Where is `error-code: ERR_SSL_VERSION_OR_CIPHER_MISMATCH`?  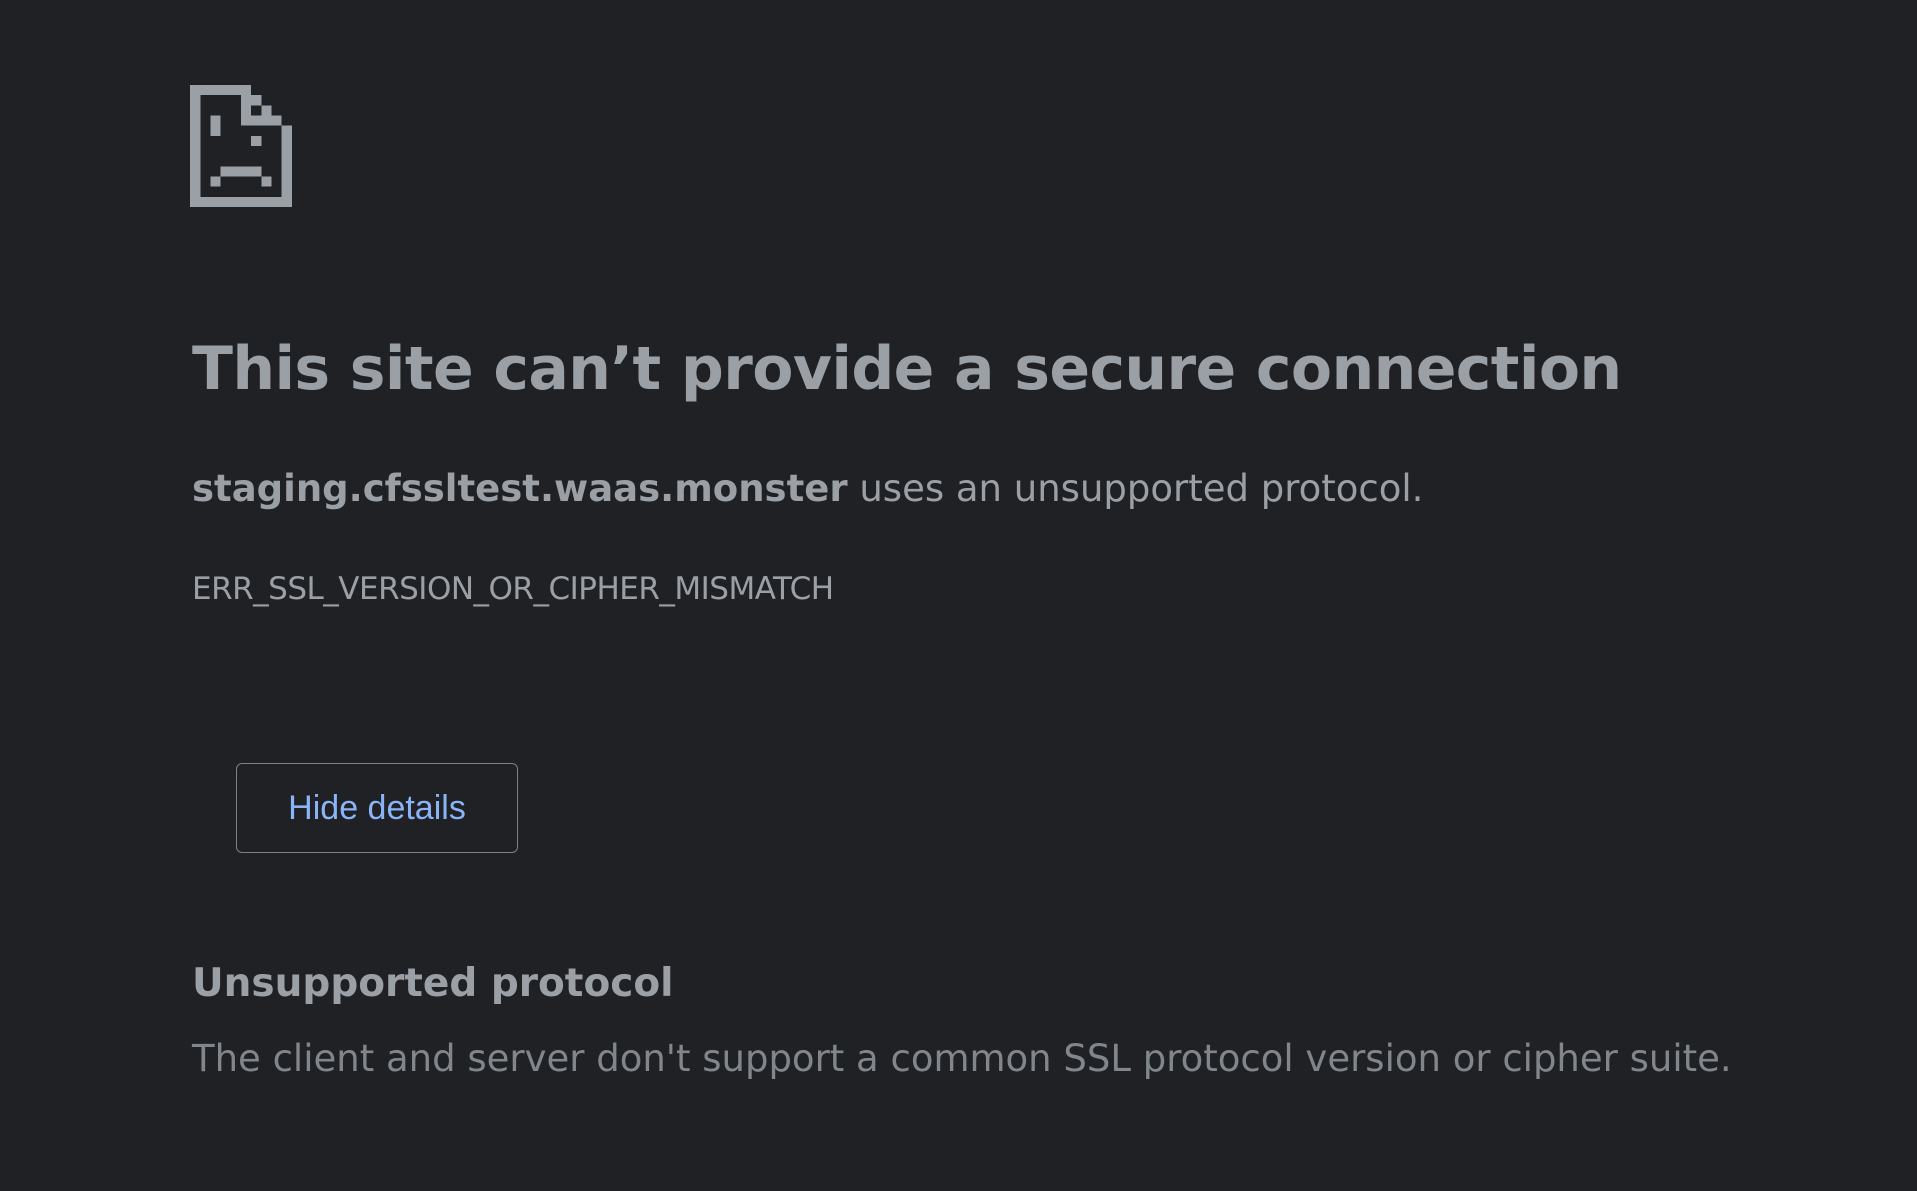 error-code: ERR_SSL_VERSION_OR_CIPHER_MISMATCH is located at coordinates (513, 589).